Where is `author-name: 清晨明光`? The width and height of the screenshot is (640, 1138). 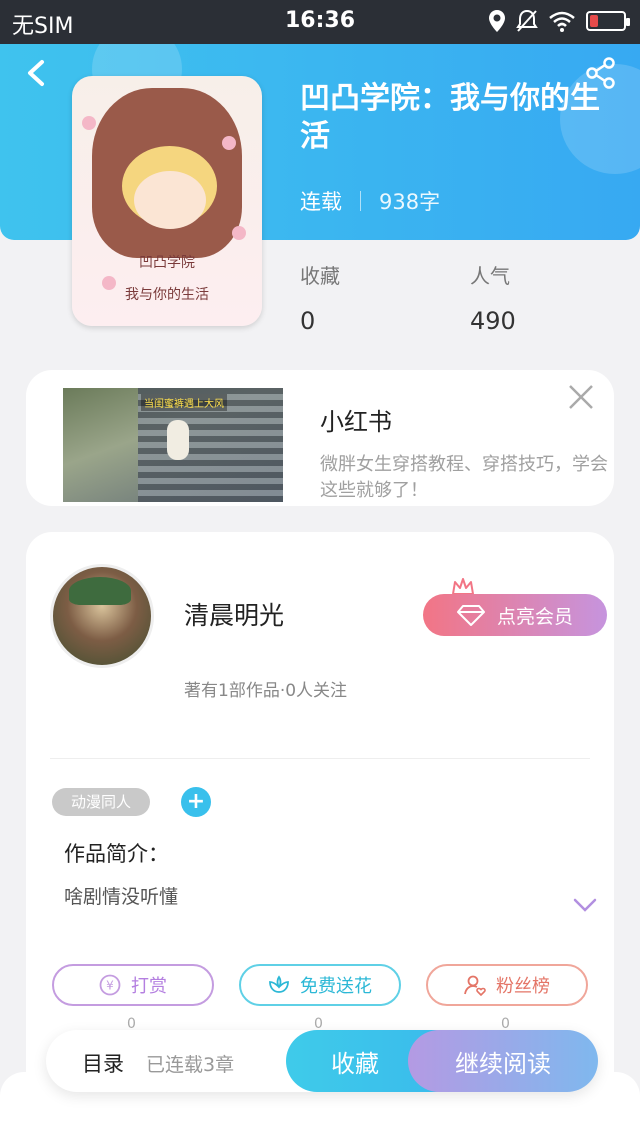
author-name: 清晨明光 is located at coordinates (234, 614).